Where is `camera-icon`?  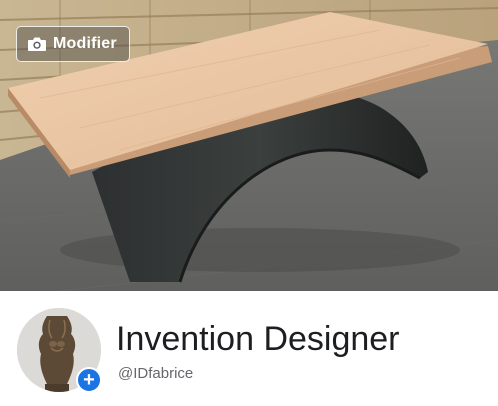 camera-icon is located at coordinates (37, 44).